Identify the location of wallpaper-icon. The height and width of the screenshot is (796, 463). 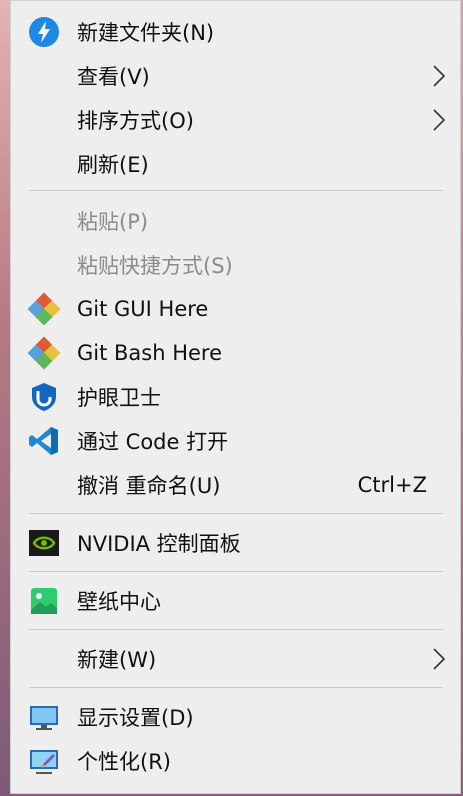
(44, 601).